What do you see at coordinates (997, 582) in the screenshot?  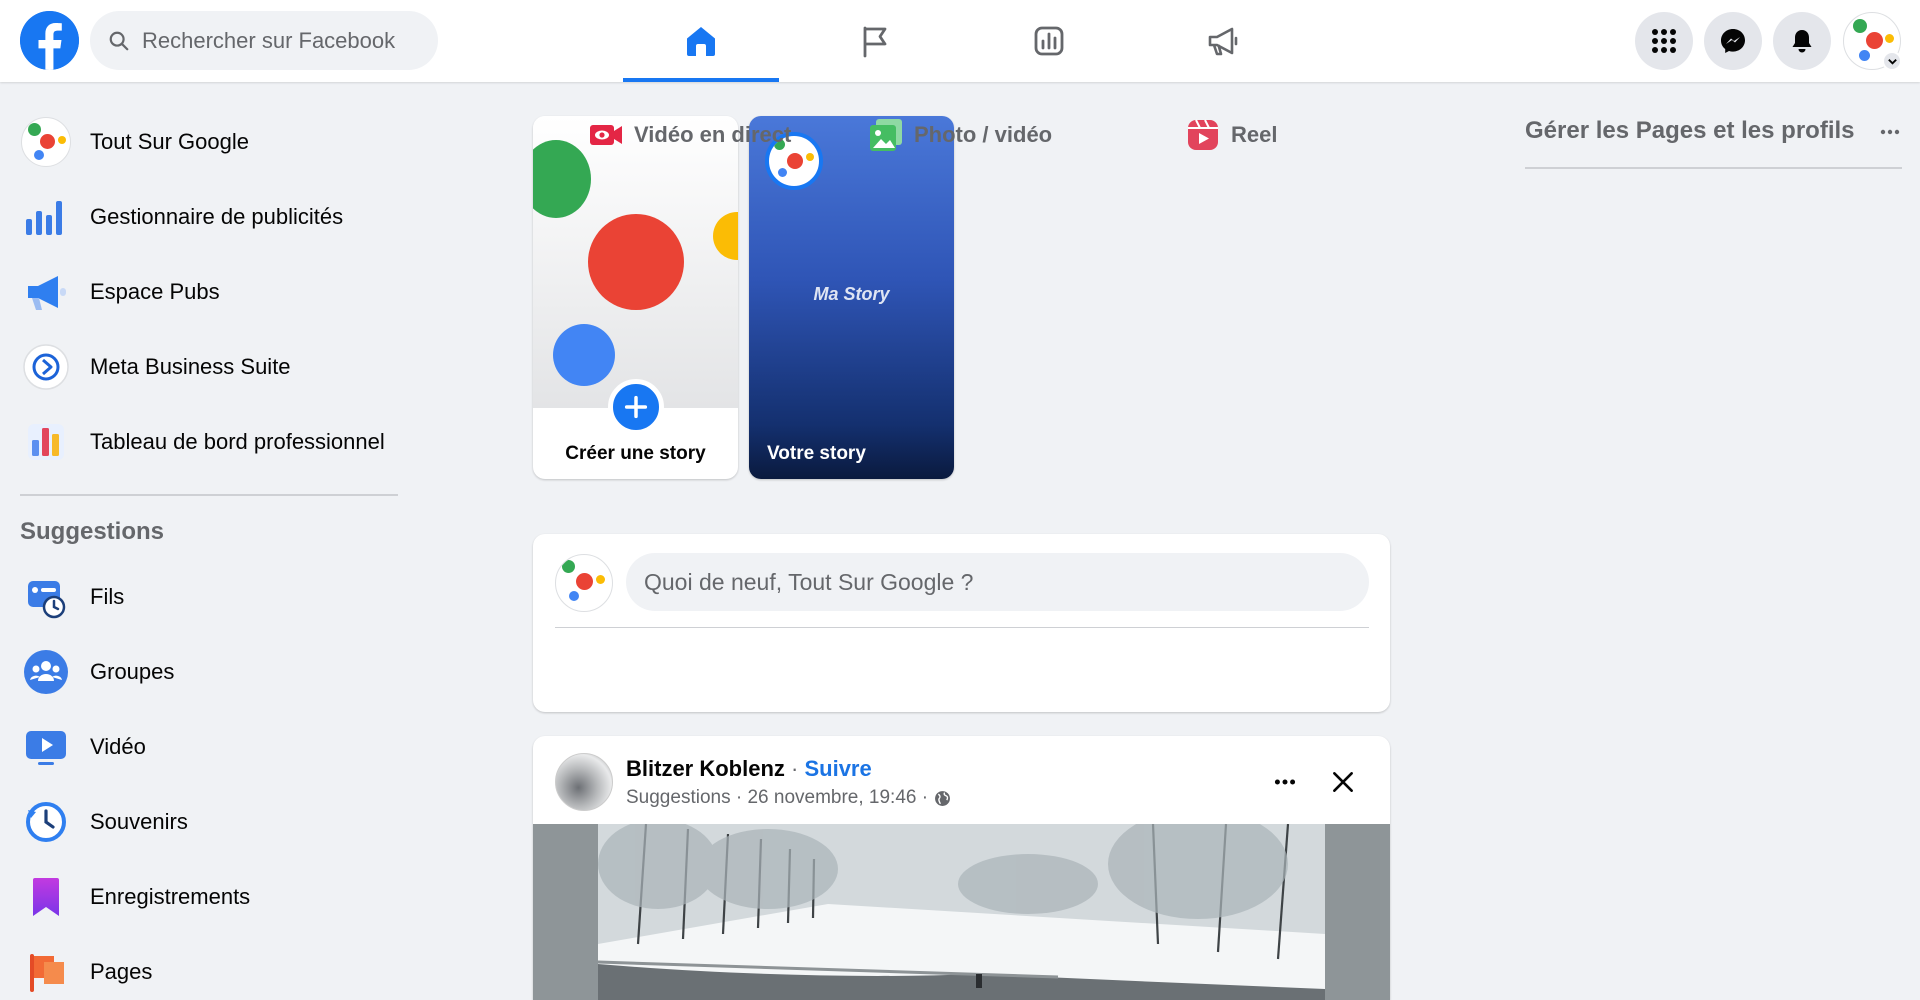 I see `composer-input: Quoi de neuf, Tout Sur Google ?` at bounding box center [997, 582].